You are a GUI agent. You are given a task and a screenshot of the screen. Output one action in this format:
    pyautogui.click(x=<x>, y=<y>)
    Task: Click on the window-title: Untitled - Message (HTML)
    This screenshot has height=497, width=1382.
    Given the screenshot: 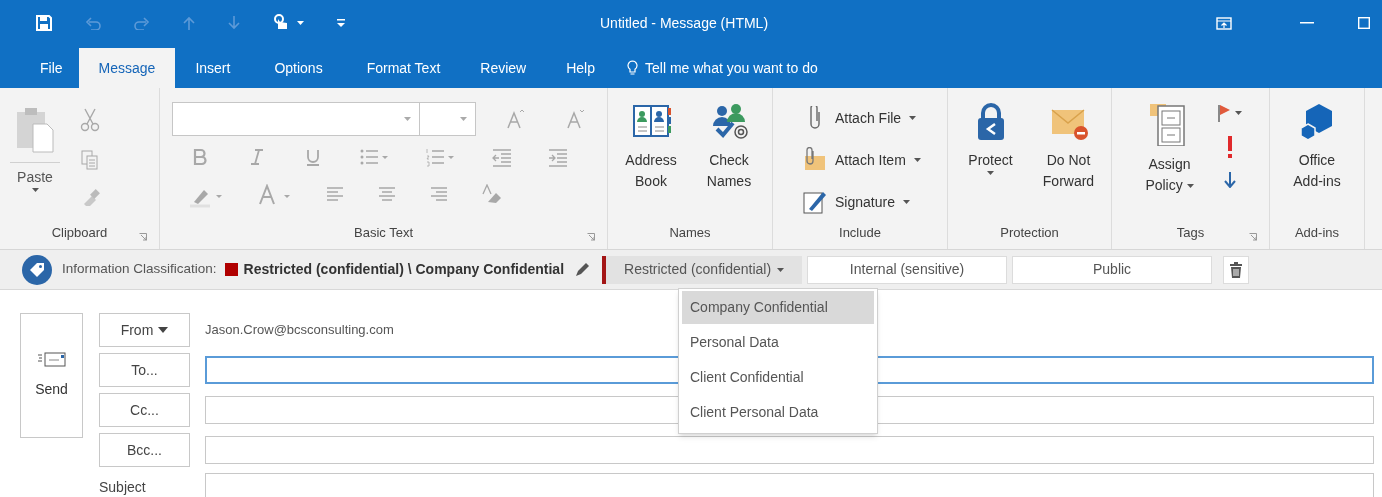 What is the action you would take?
    pyautogui.click(x=684, y=23)
    